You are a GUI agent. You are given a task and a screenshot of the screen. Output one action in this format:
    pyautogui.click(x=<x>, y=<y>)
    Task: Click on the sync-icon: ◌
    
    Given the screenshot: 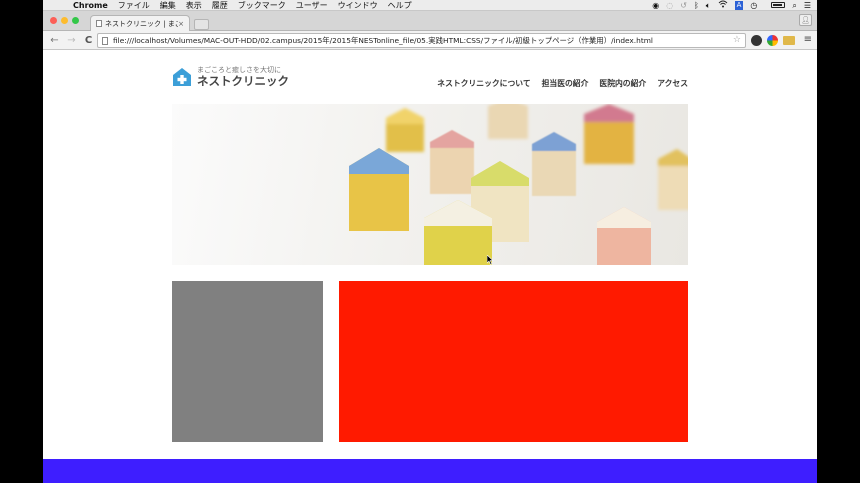 What is the action you would take?
    pyautogui.click(x=669, y=5)
    